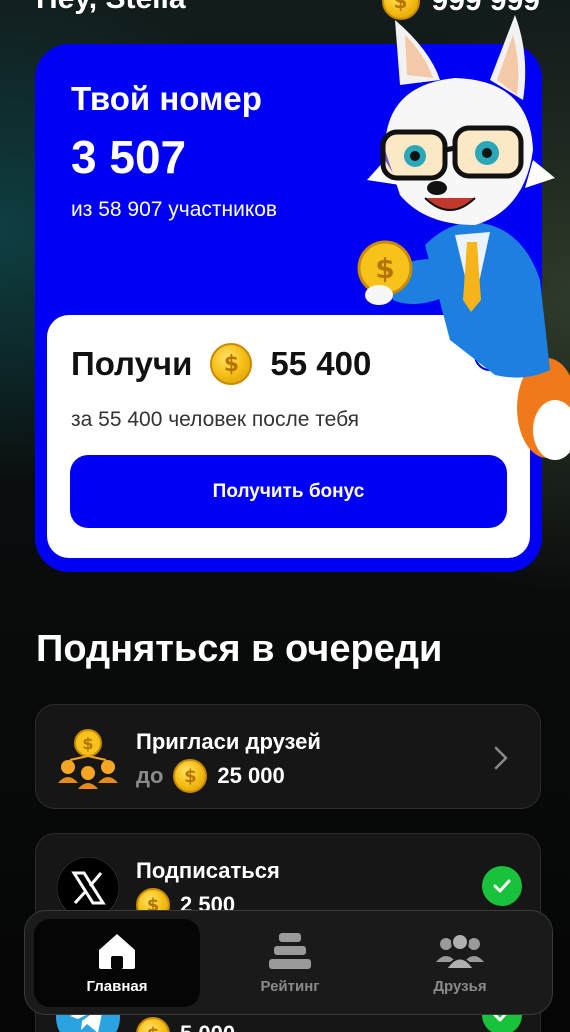 The height and width of the screenshot is (1032, 570). I want to click on task-reward: $ 5 000, so click(185, 1024).